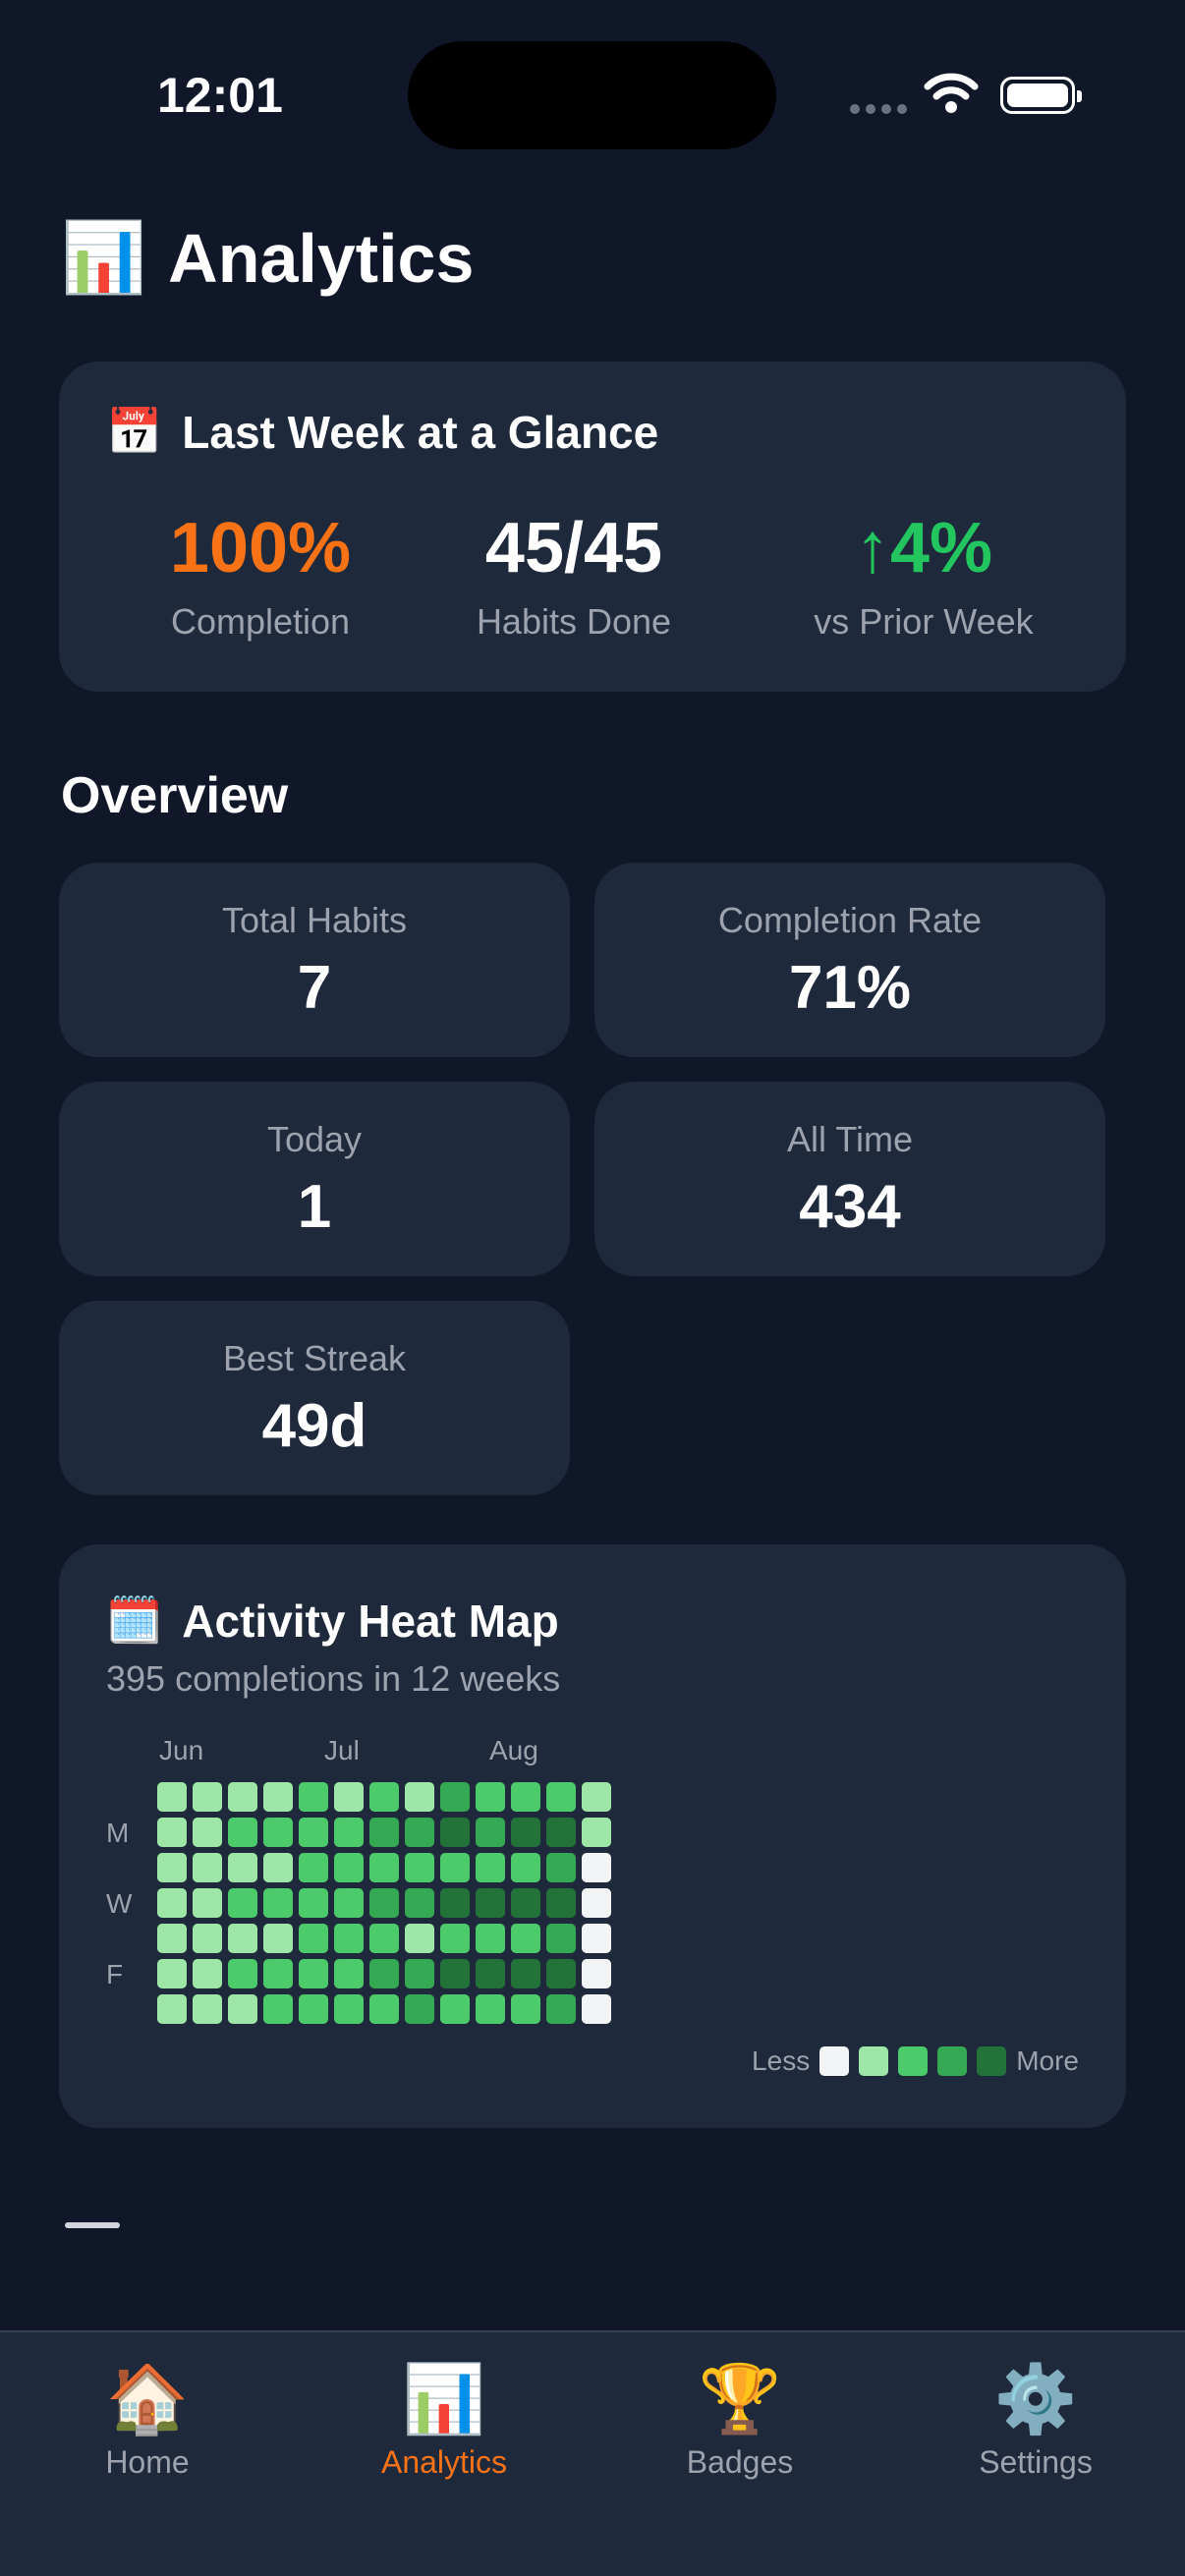 The width and height of the screenshot is (1185, 2576). I want to click on tab-label: Analytics, so click(444, 2462).